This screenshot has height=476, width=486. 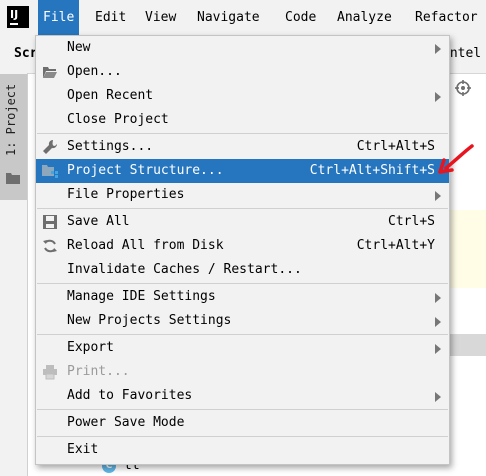 I want to click on menu-item-label: New, so click(x=79, y=47).